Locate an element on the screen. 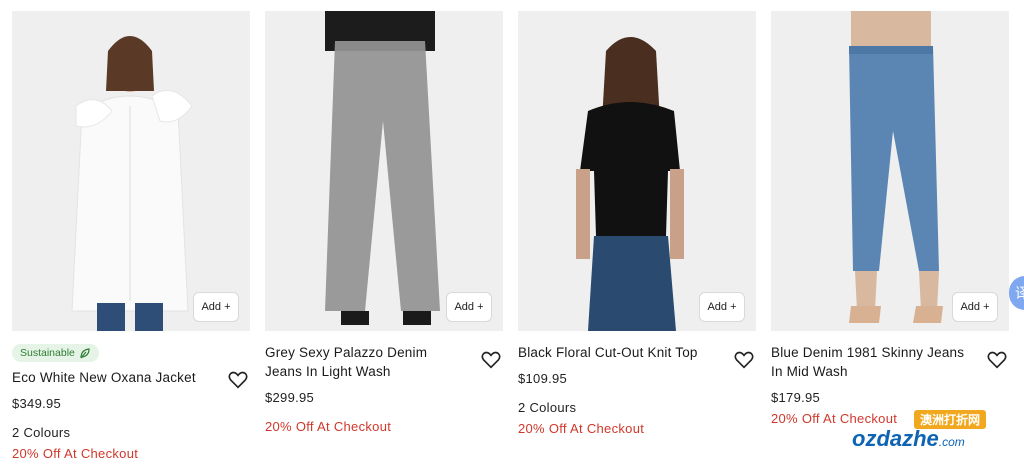 This screenshot has height=464, width=1024. site-watermark: 澳洲打折网 ozdazhe.com is located at coordinates (932, 434).